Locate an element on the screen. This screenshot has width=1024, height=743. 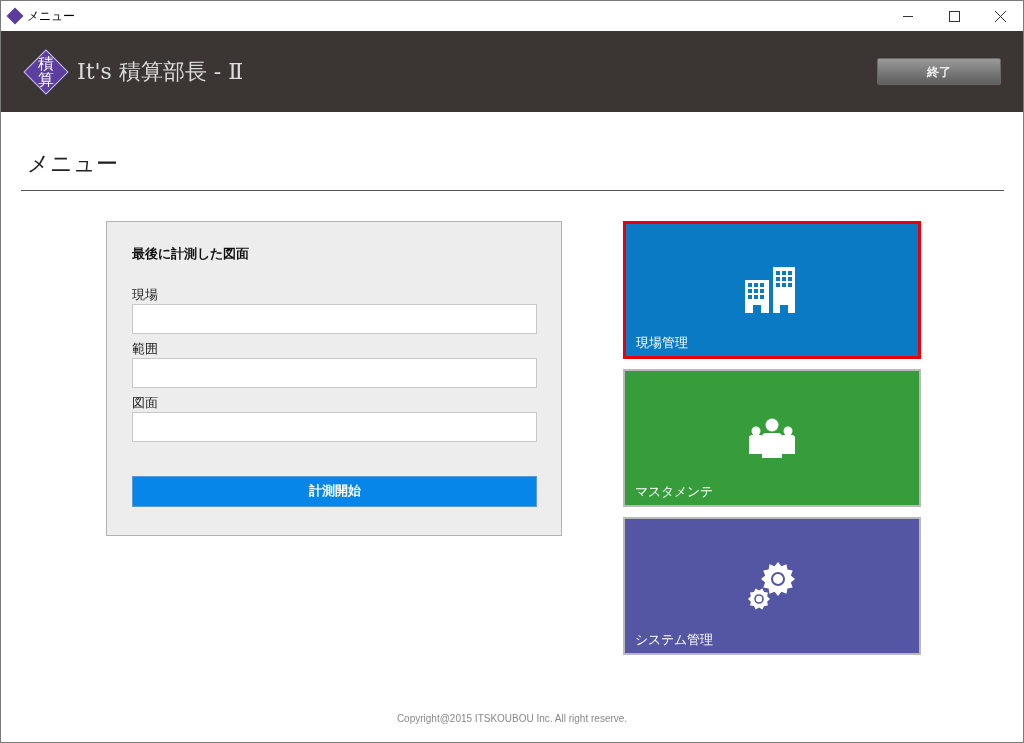
field-label: 範囲 is located at coordinates (145, 348).